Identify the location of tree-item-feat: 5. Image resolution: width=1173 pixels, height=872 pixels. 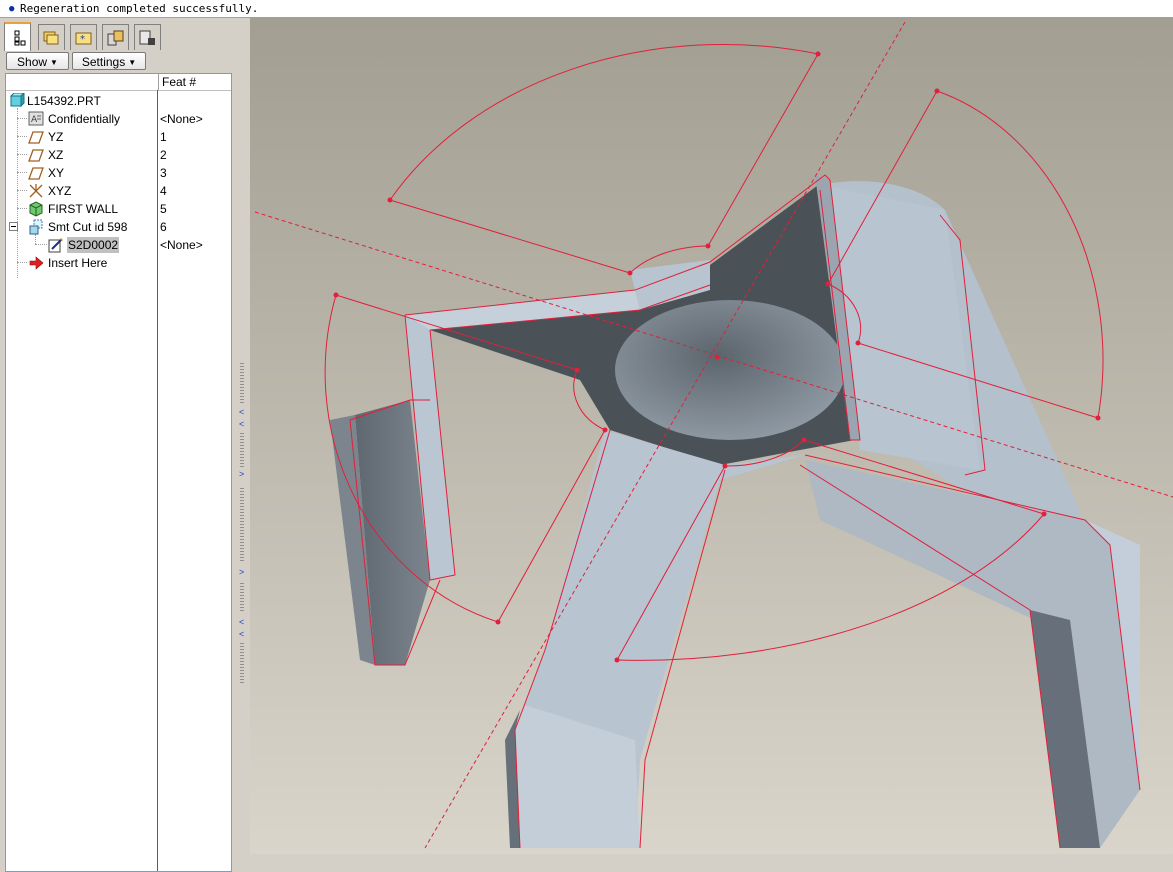
(163, 209).